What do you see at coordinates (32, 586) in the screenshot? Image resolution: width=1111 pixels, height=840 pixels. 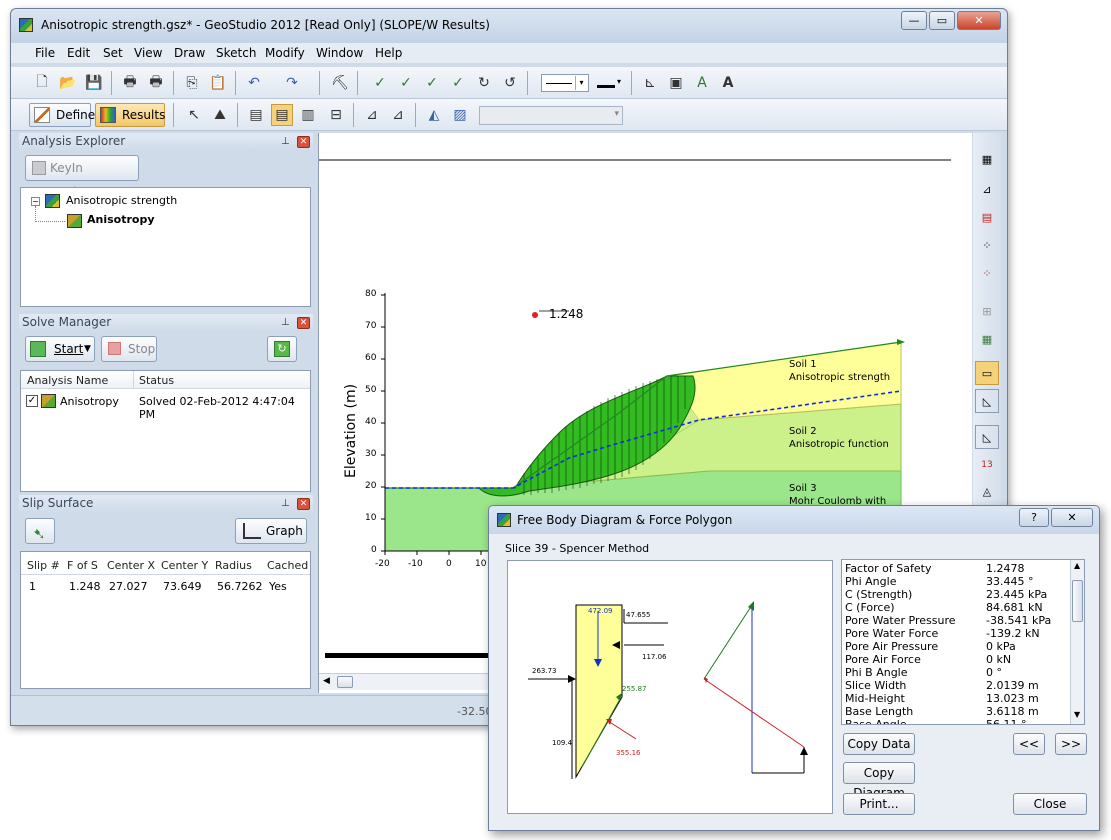 I see `slip-number-cell: 1` at bounding box center [32, 586].